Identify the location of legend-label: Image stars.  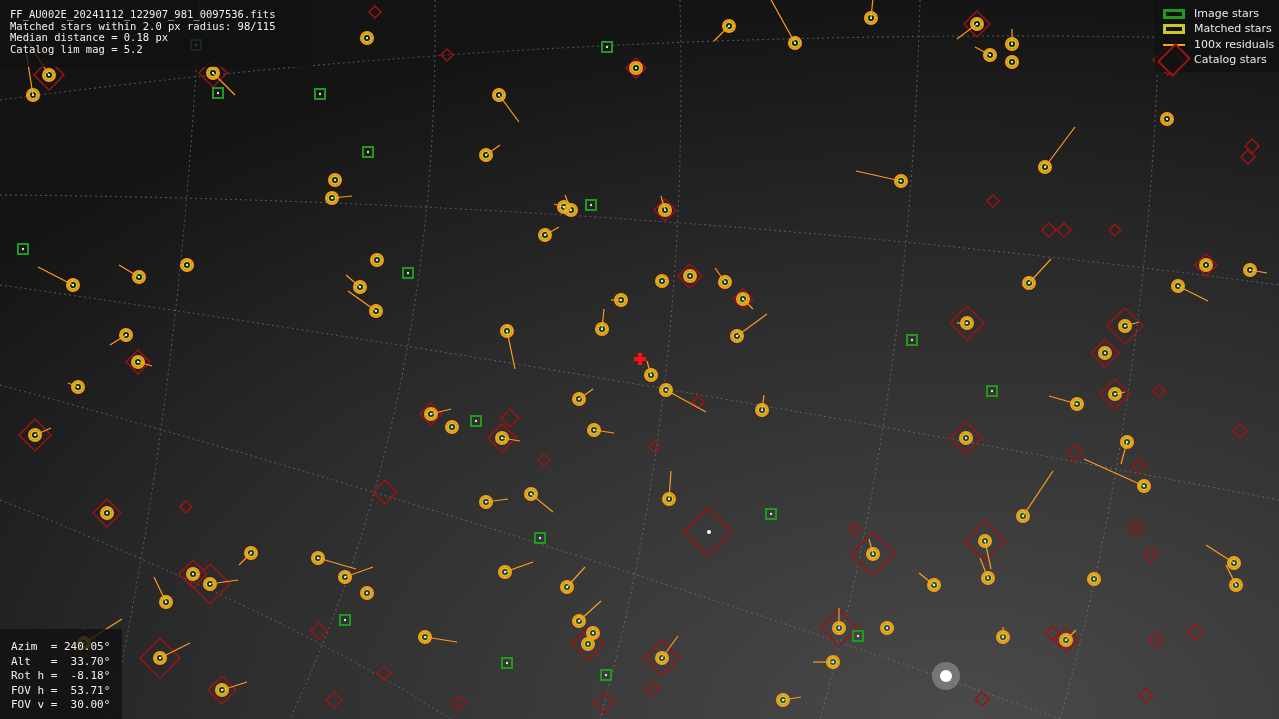
(1226, 13).